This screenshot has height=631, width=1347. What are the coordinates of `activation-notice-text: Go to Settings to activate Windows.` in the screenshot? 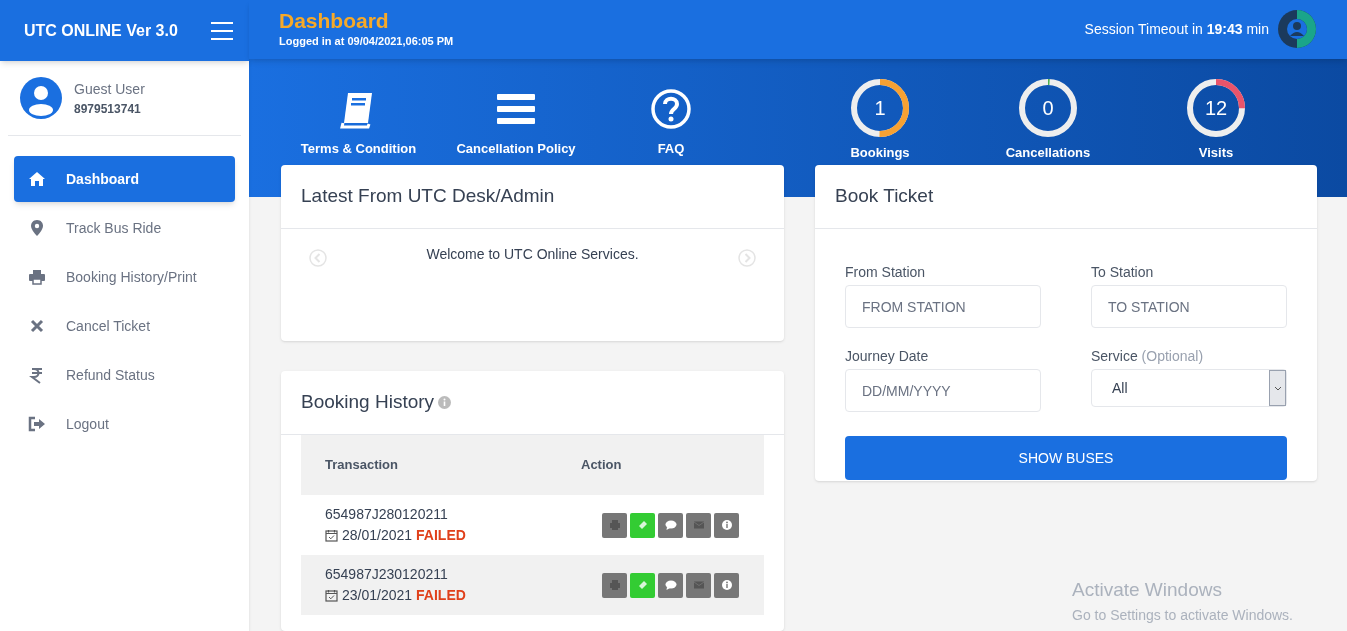 It's located at (1182, 615).